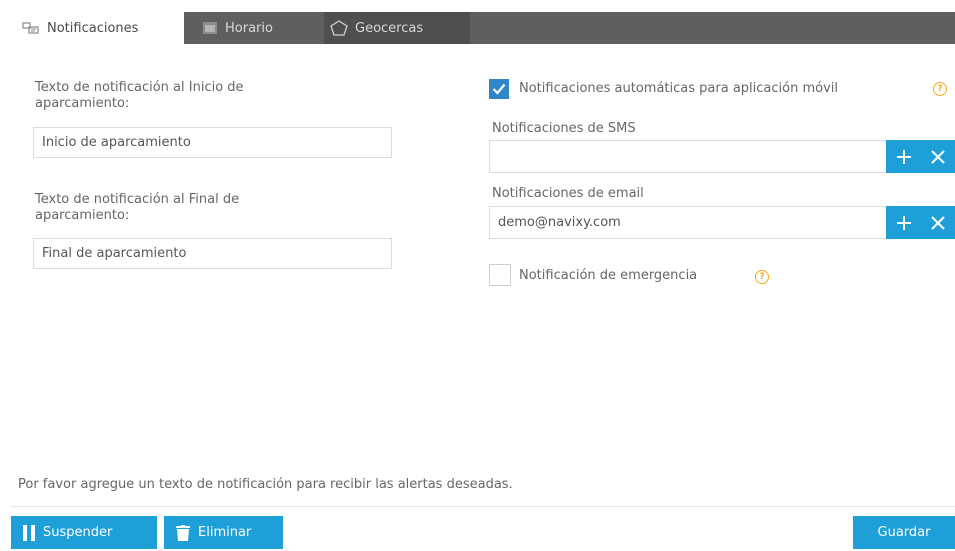 This screenshot has height=551, width=955. I want to click on trash-icon, so click(183, 532).